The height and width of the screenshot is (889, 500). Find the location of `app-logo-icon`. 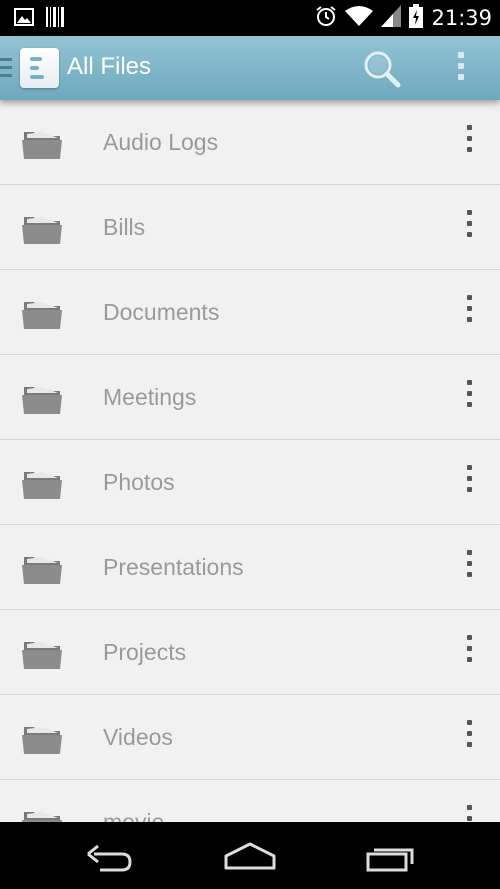

app-logo-icon is located at coordinates (39, 68).